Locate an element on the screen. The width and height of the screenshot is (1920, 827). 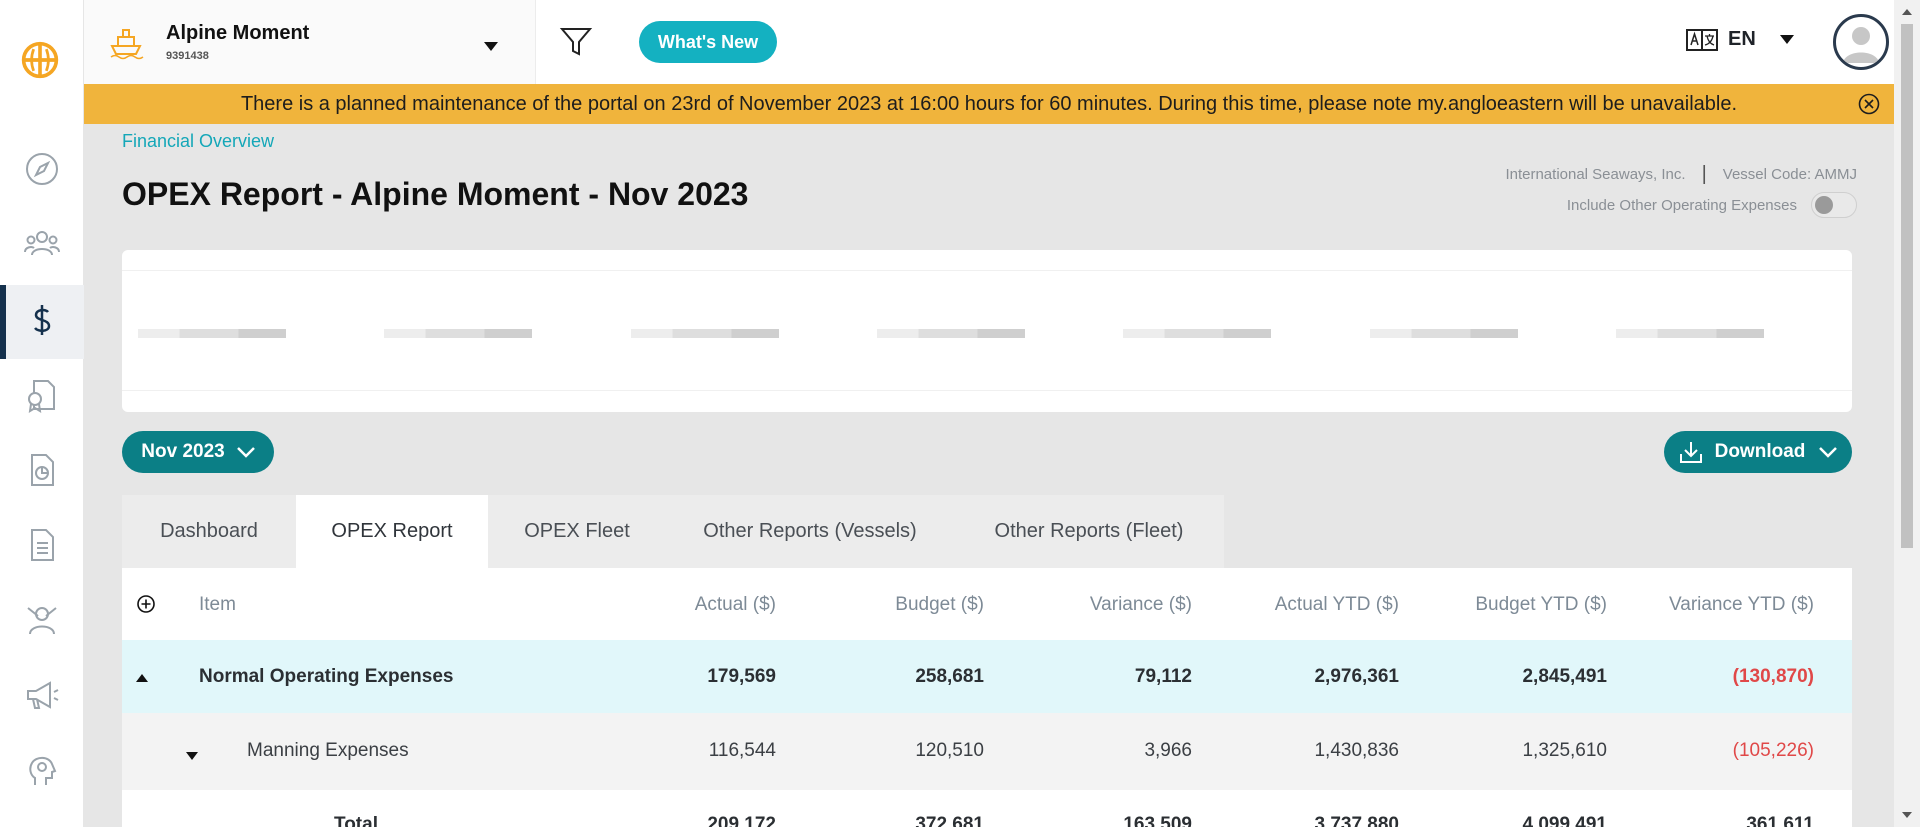
download-button: Download is located at coordinates (1758, 452).